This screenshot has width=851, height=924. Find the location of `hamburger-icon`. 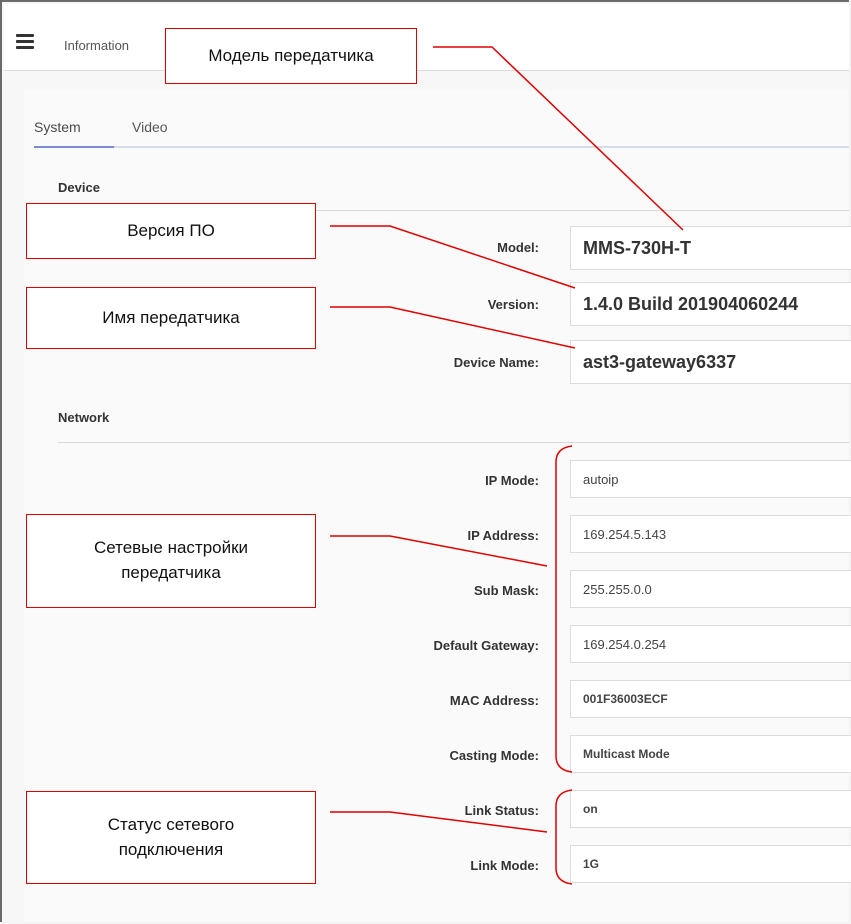

hamburger-icon is located at coordinates (25, 41).